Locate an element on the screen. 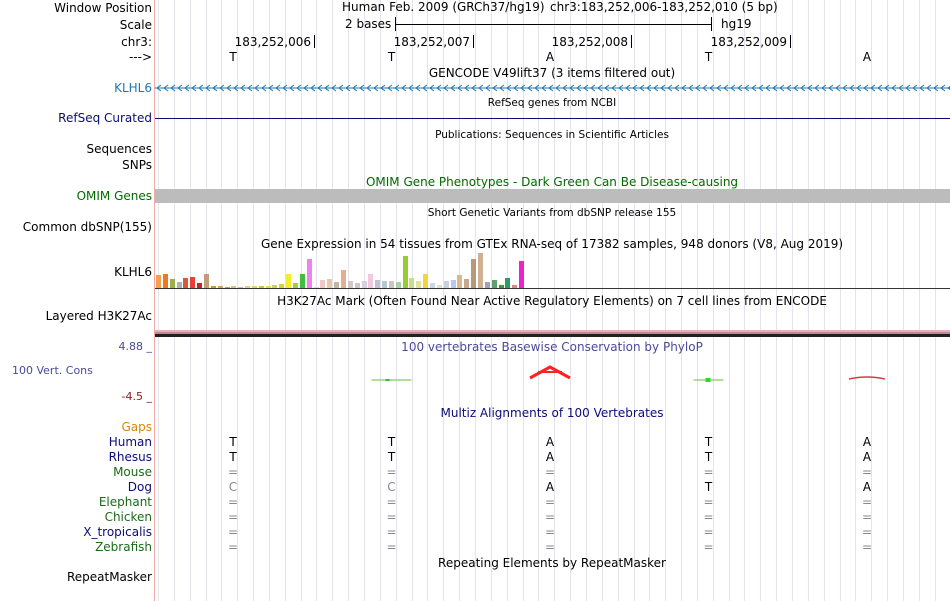 Image resolution: width=950 pixels, height=601 pixels. species-label-human: Human is located at coordinates (130, 442).